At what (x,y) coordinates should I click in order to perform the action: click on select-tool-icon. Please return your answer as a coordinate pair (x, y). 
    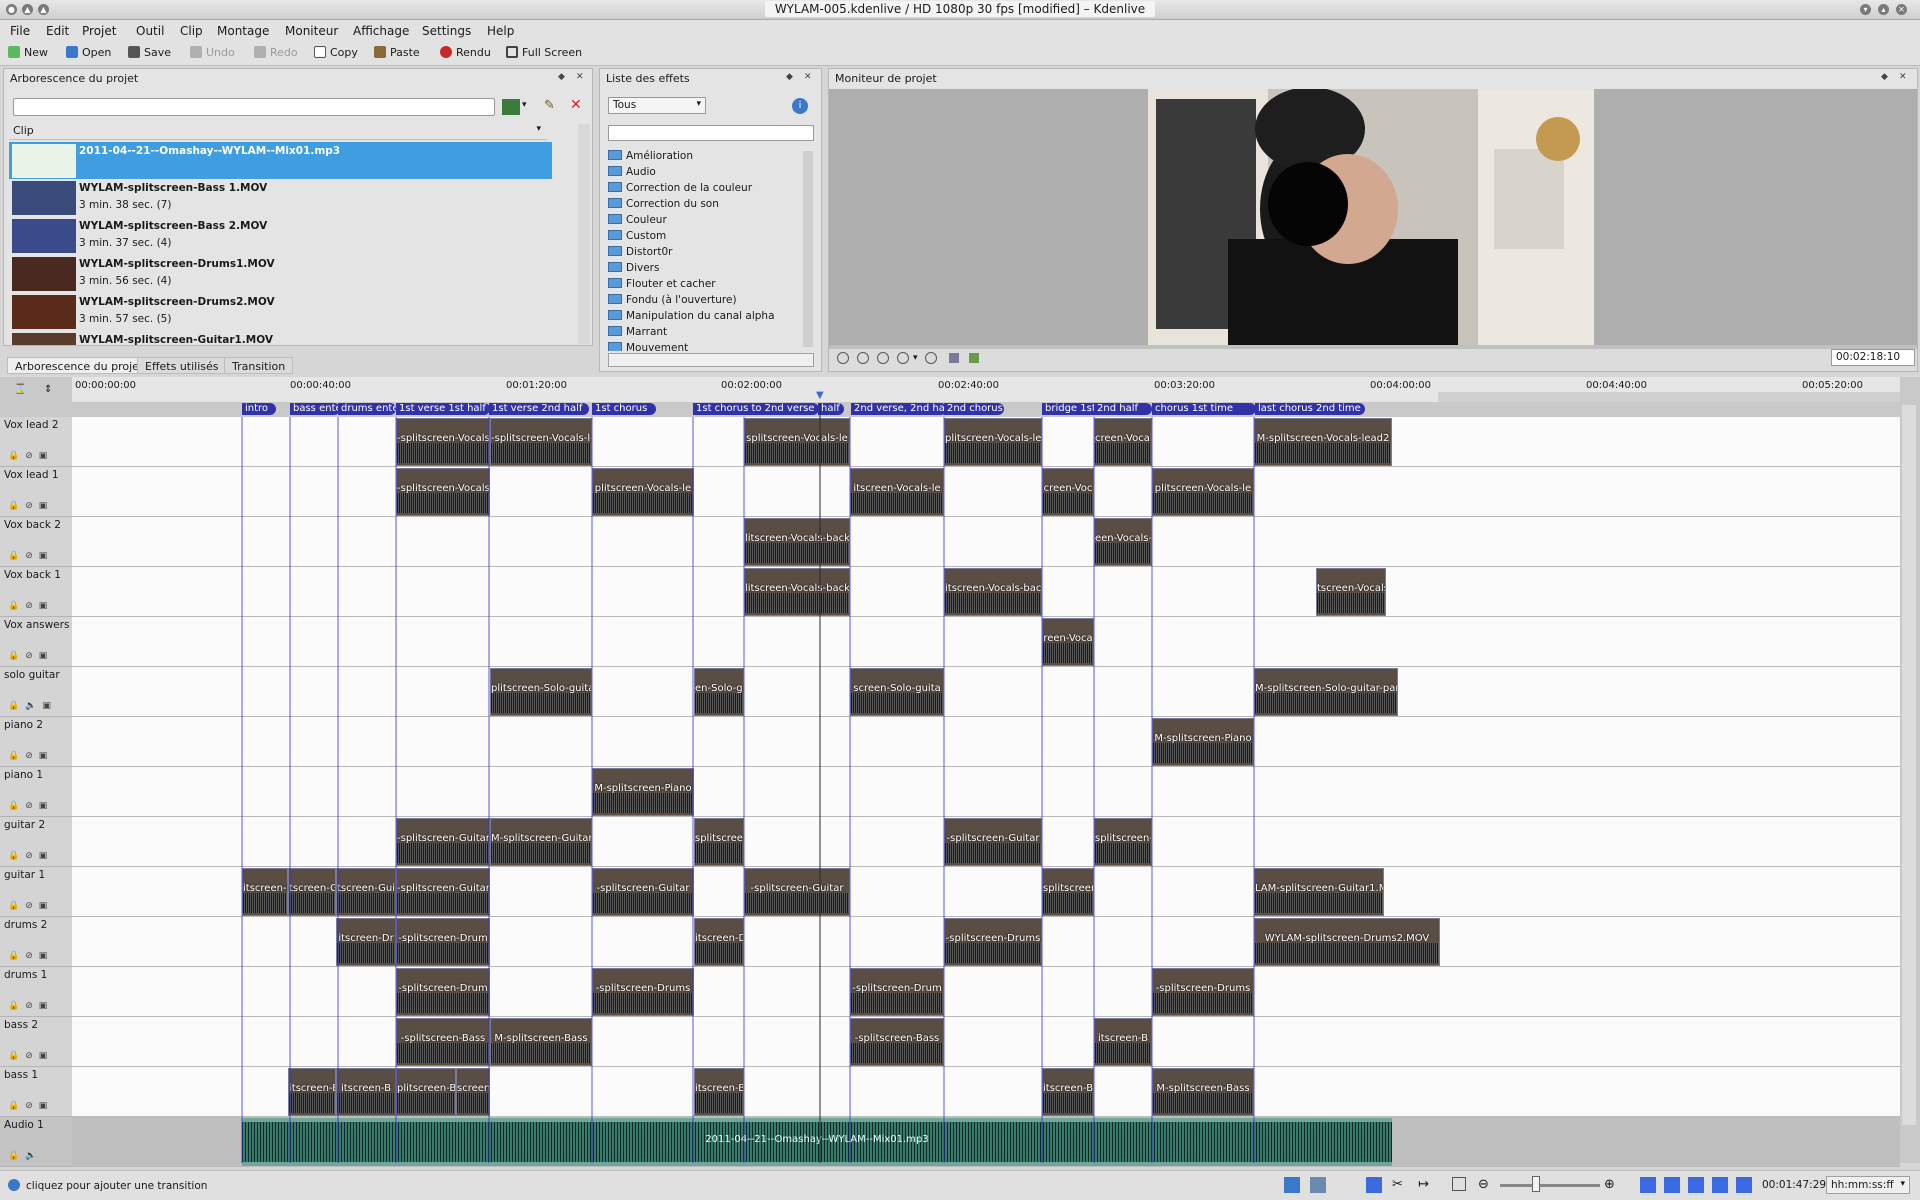
    Looking at the image, I should click on (1374, 1185).